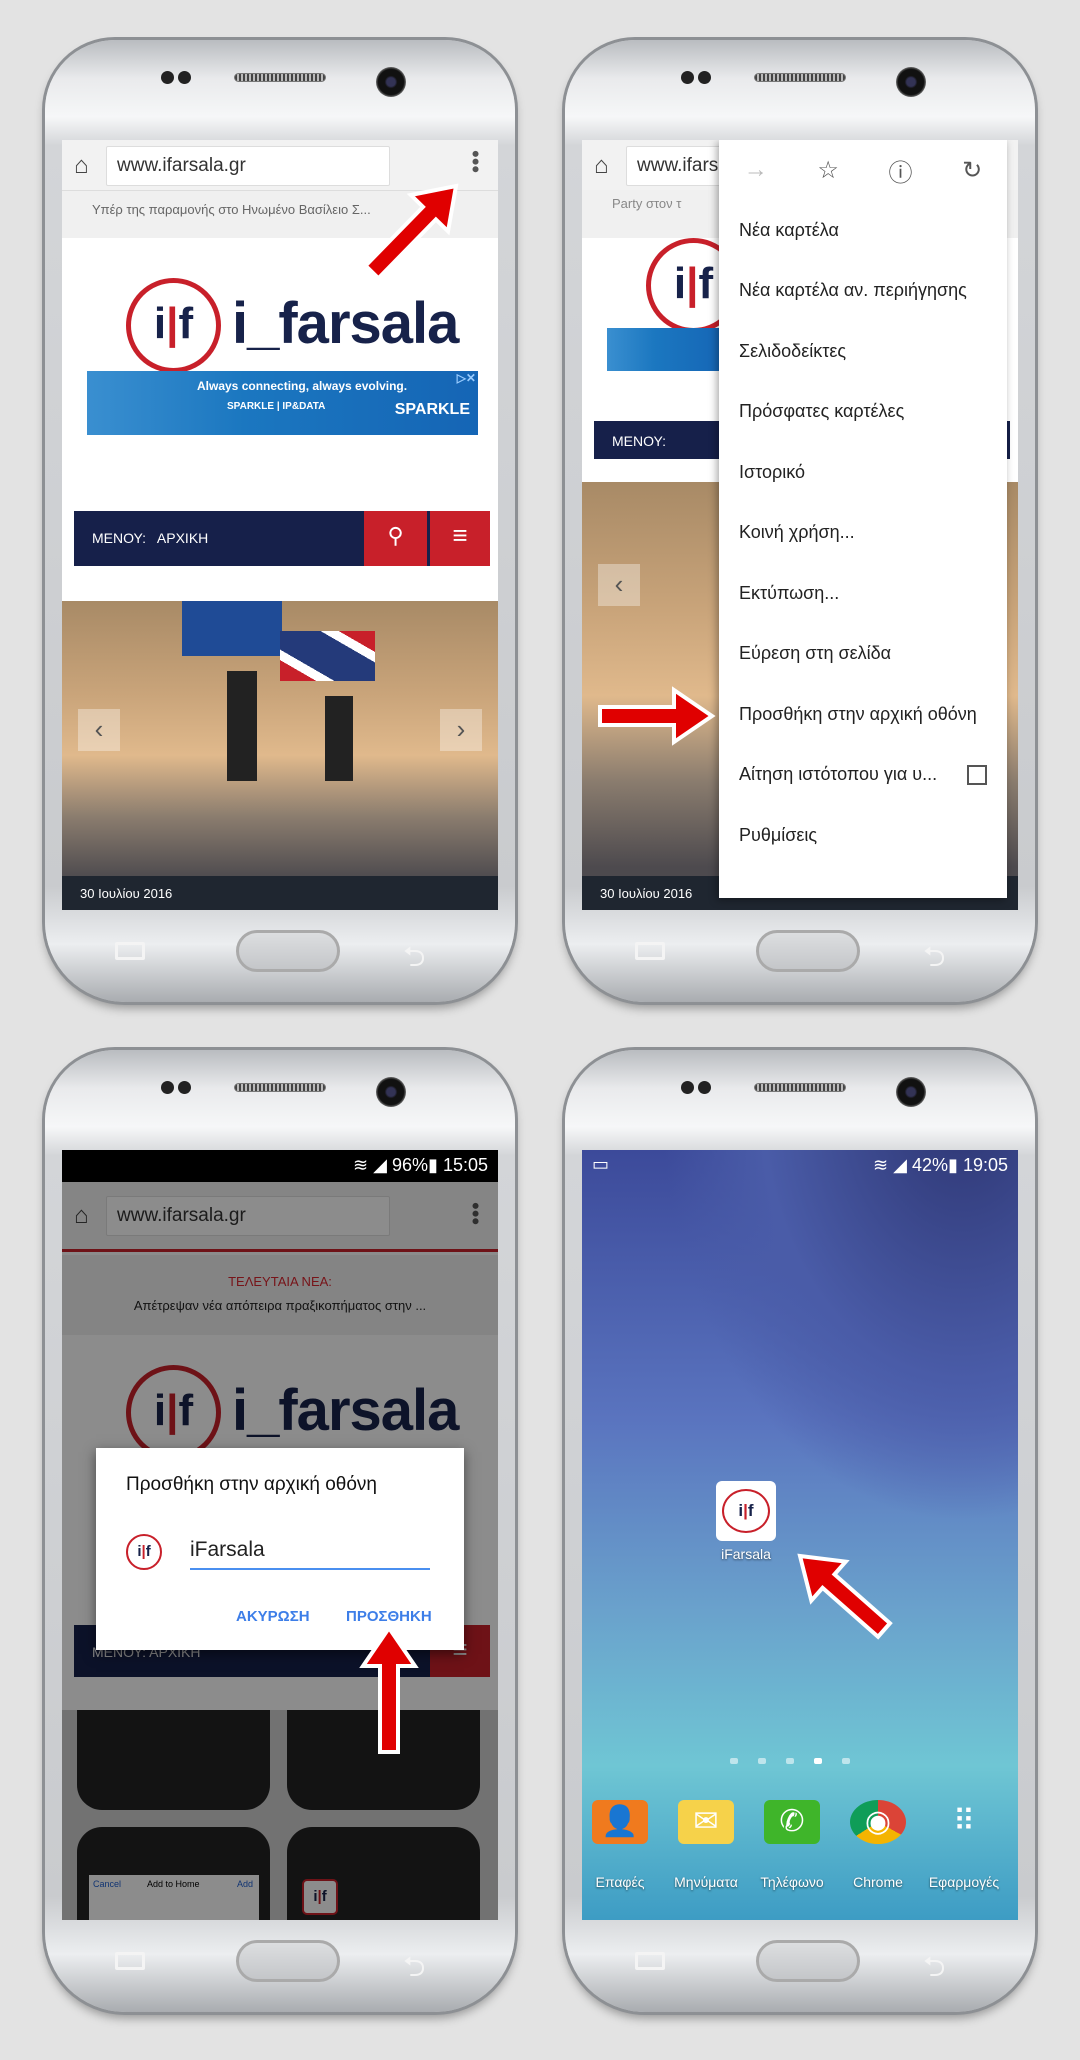  I want to click on hero-slider: ‹ › 30 Ιουλίου 2016, so click(280, 755).